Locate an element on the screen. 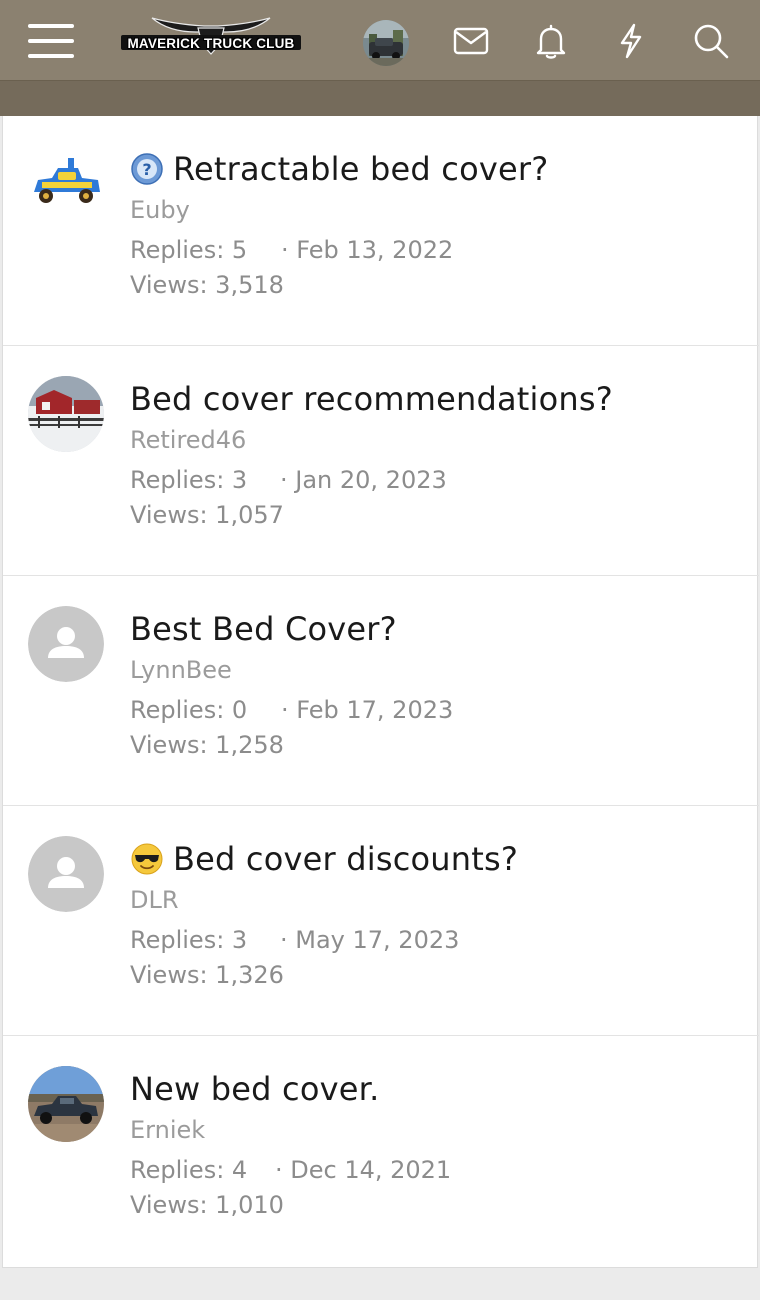 This screenshot has width=760, height=1300. reply-count: Replies: 0 is located at coordinates (189, 710).